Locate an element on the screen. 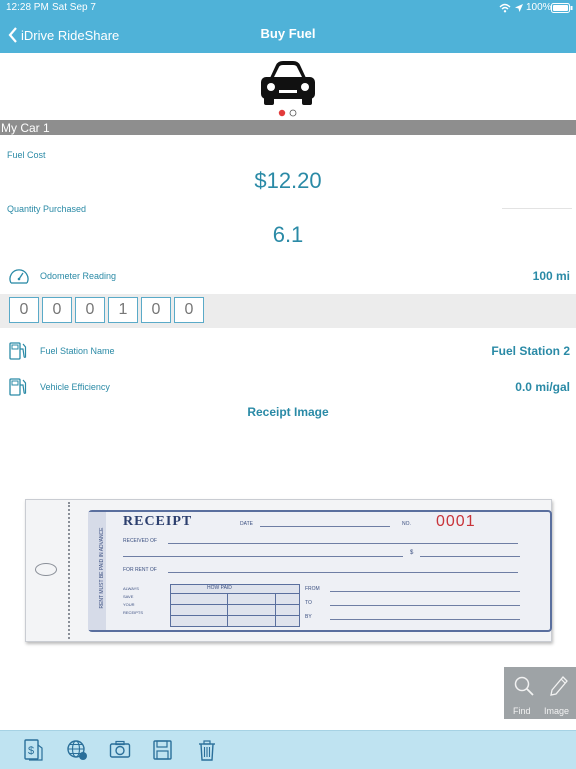 Image resolution: width=576 pixels, height=769 pixels. status-bar: 12:28 PM Sat Sep 7 100% is located at coordinates (288, 8).